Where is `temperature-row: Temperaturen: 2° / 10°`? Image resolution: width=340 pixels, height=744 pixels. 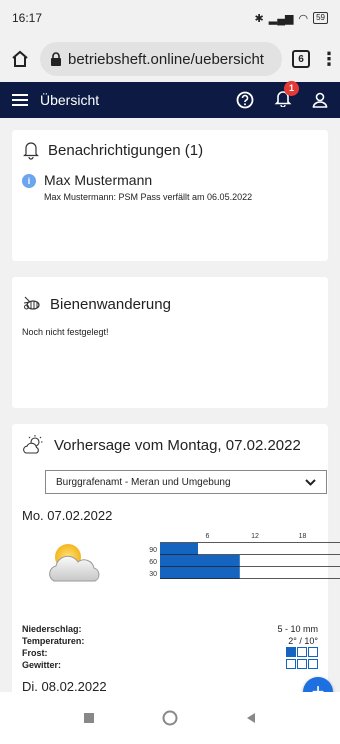 temperature-row: Temperaturen: 2° / 10° is located at coordinates (170, 641).